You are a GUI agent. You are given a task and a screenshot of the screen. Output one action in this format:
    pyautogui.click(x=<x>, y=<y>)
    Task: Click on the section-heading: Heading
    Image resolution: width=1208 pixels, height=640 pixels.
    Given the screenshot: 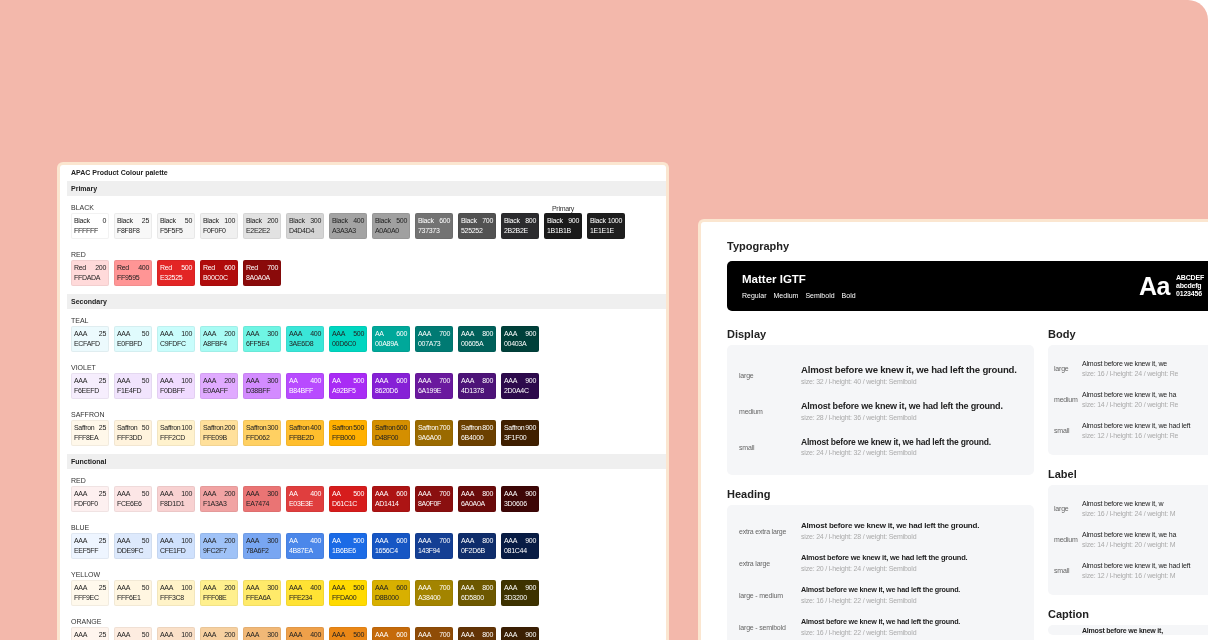 What is the action you would take?
    pyautogui.click(x=749, y=494)
    